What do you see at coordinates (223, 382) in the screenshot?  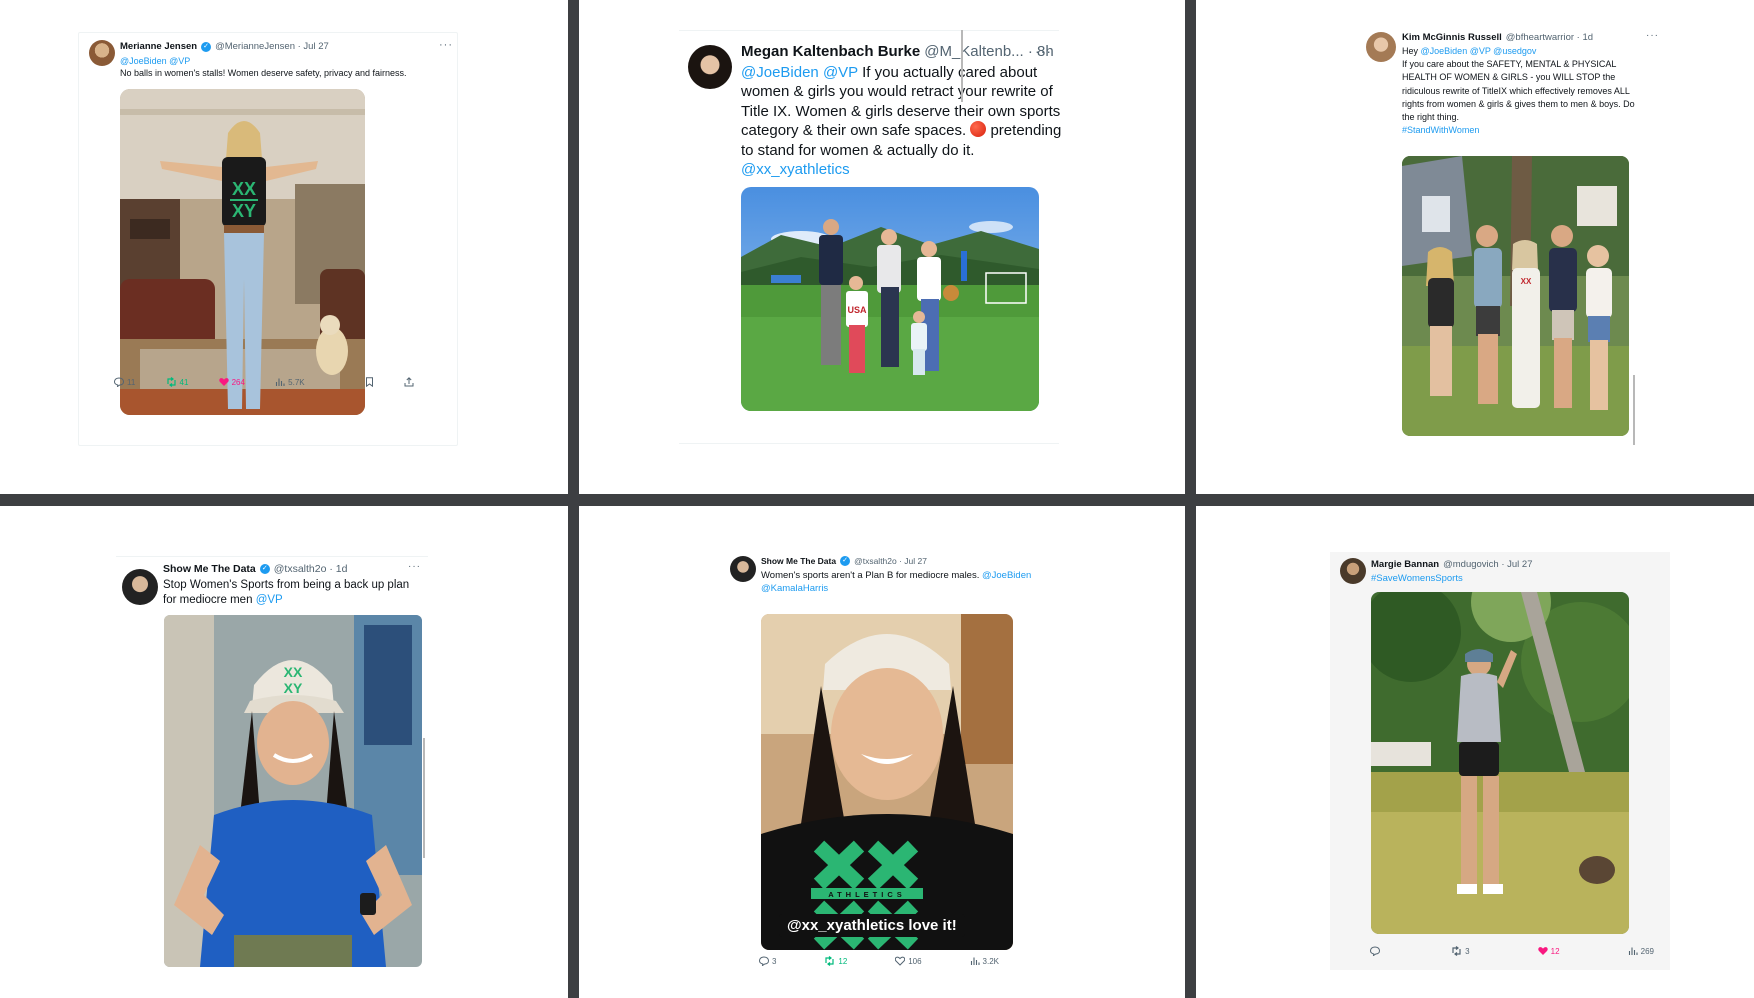 I see `heart-filled-icon` at bounding box center [223, 382].